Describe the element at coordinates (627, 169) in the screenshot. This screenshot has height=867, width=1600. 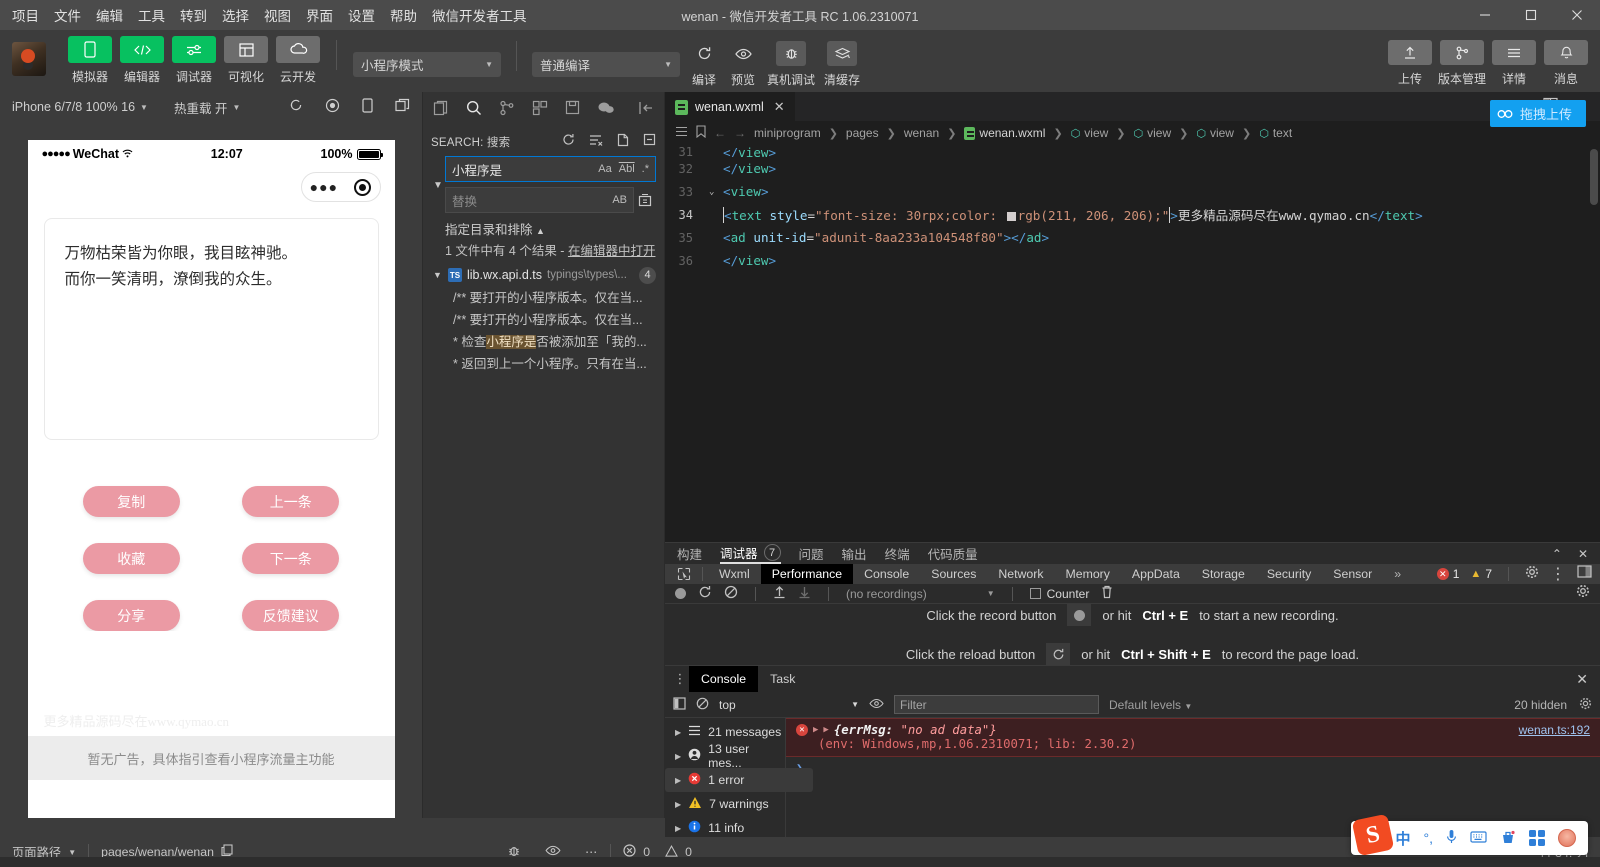
I see `match-word-icon: Abl` at that location.